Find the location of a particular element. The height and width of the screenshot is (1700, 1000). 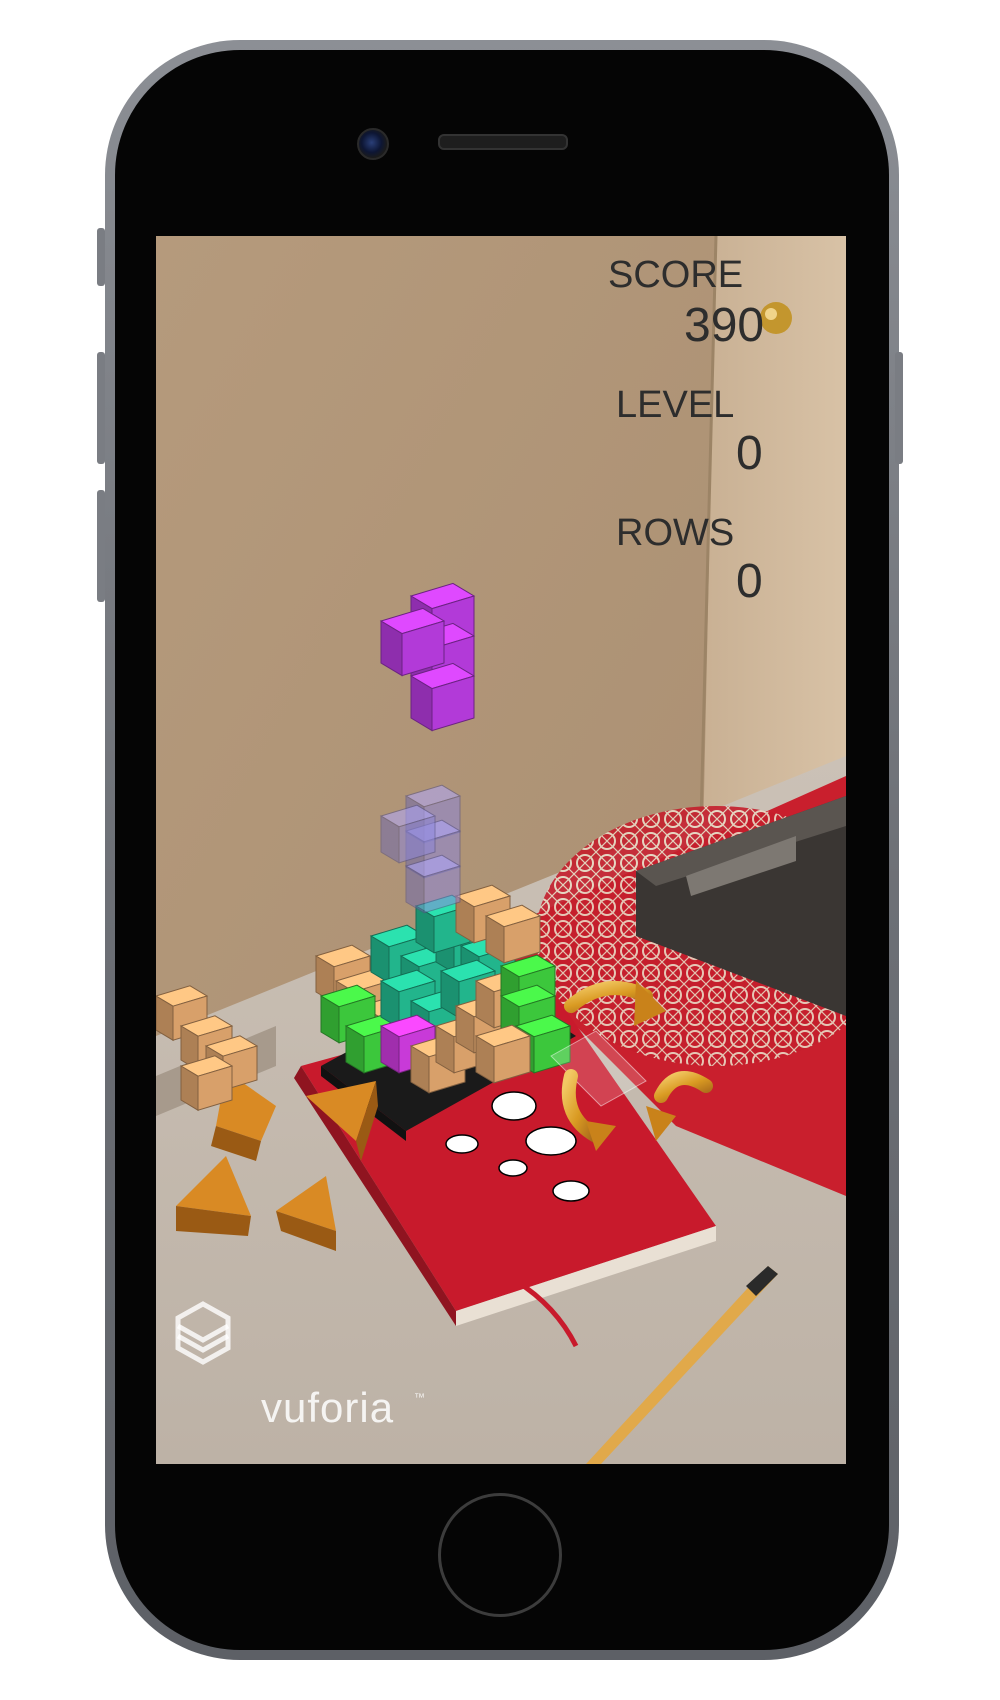

score-label: SCORE is located at coordinates (676, 275).